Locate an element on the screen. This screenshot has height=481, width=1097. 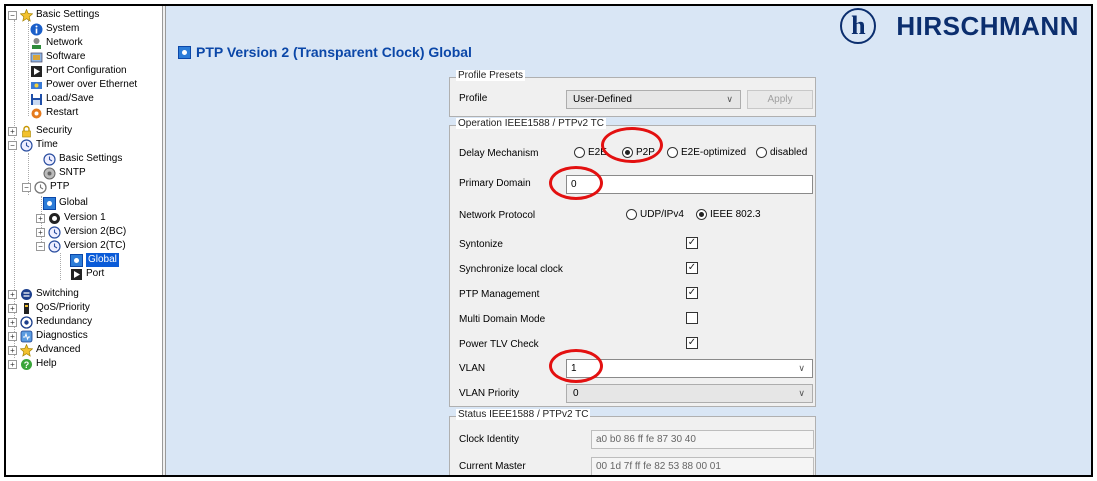
tree-label: Help is located at coordinates (46, 363).